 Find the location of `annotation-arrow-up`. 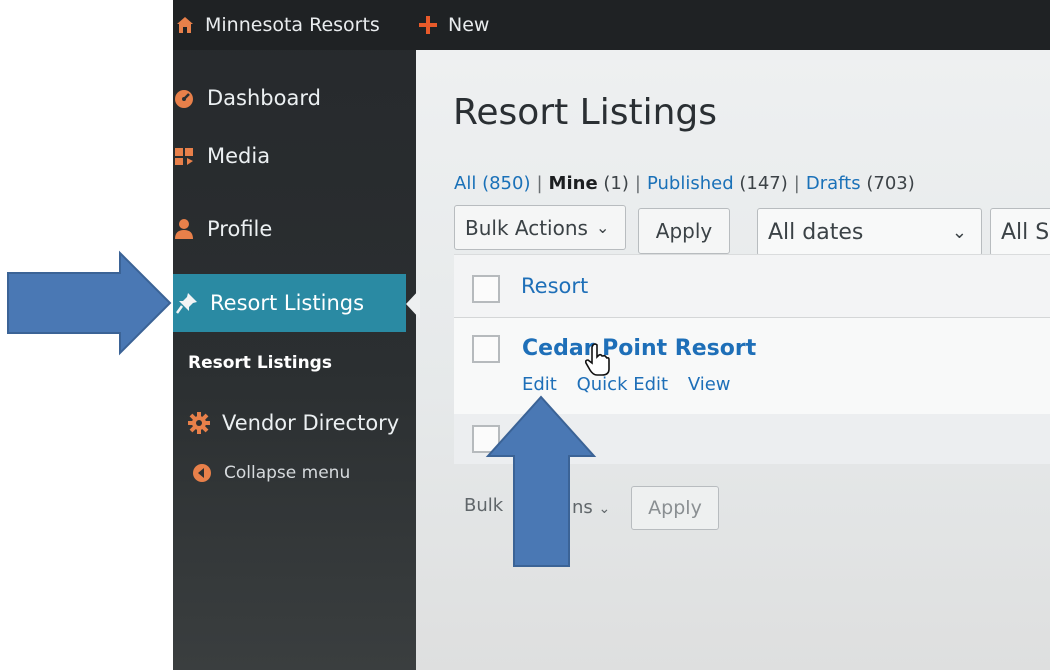

annotation-arrow-up is located at coordinates (541, 481).